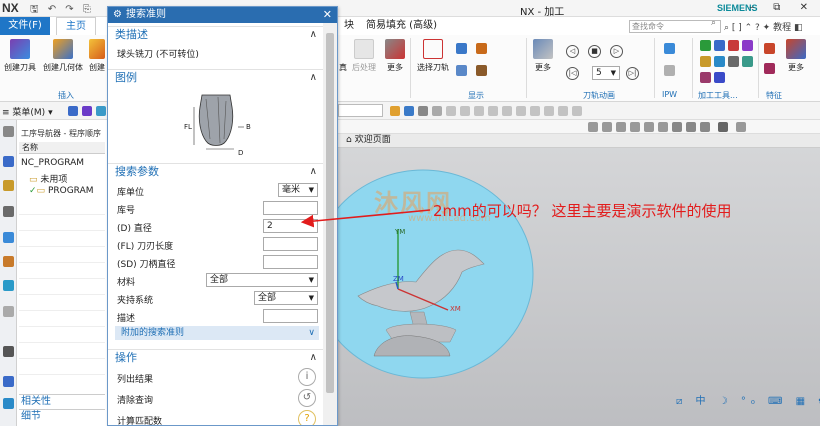 This screenshot has height=426, width=820. What do you see at coordinates (290, 244) in the screenshot?
I see `flute-length-input` at bounding box center [290, 244].